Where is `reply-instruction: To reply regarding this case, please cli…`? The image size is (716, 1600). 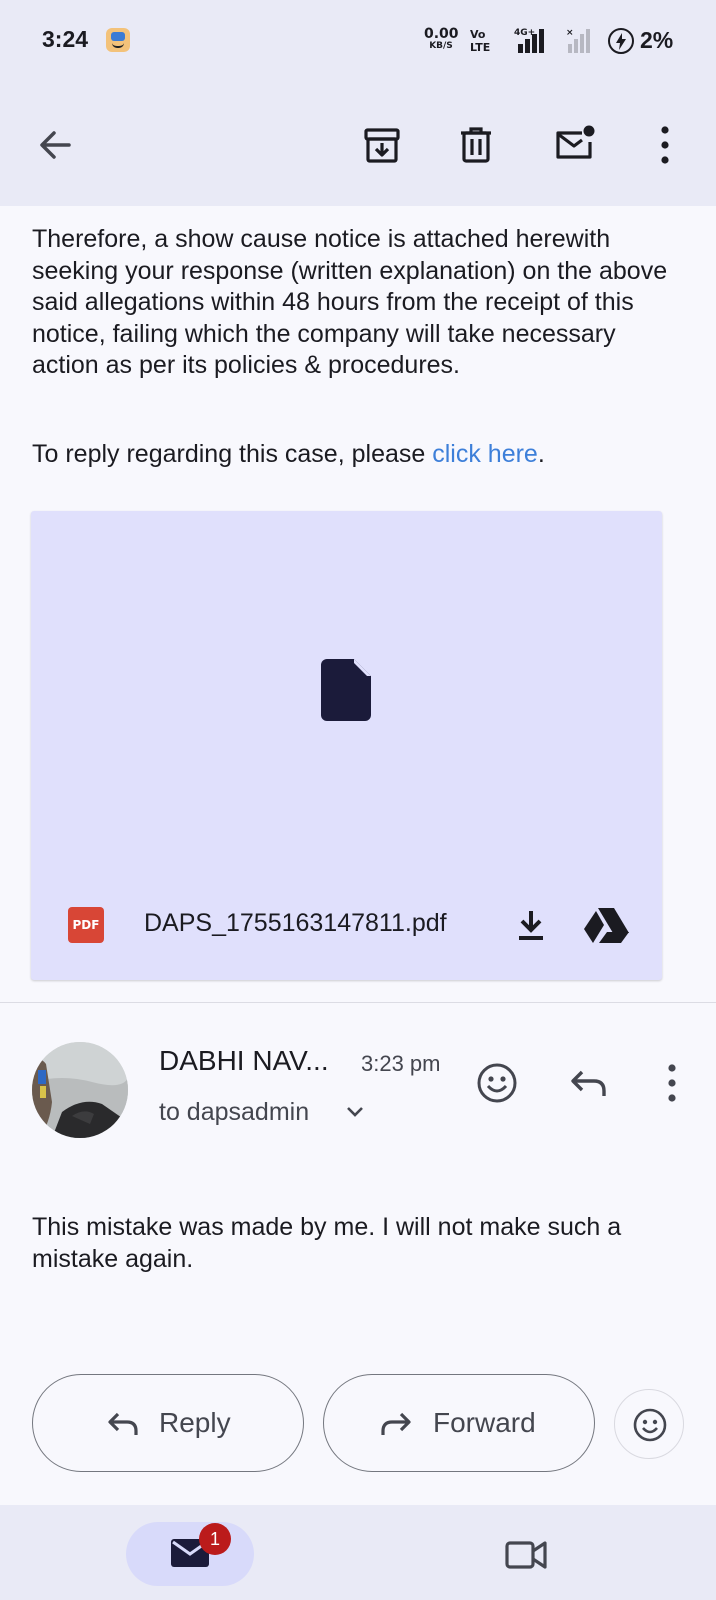 reply-instruction: To reply regarding this case, please cli… is located at coordinates (357, 455).